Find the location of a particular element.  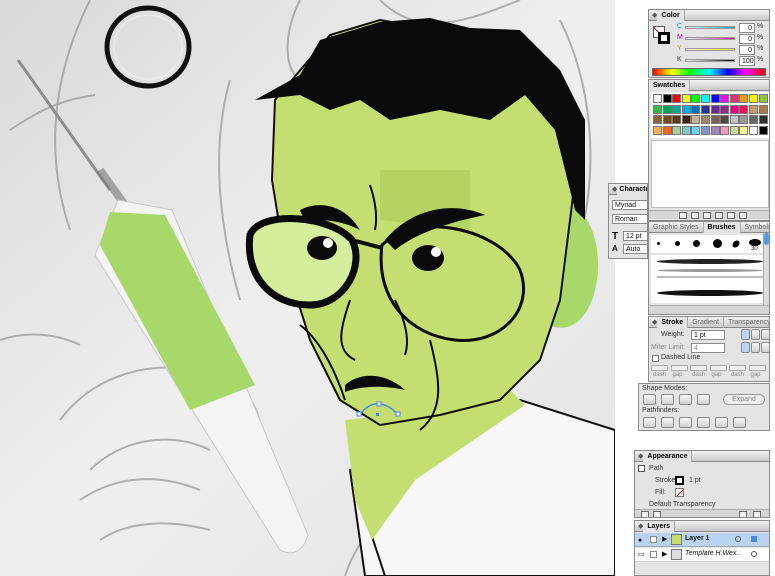

divide-button is located at coordinates (649, 422).